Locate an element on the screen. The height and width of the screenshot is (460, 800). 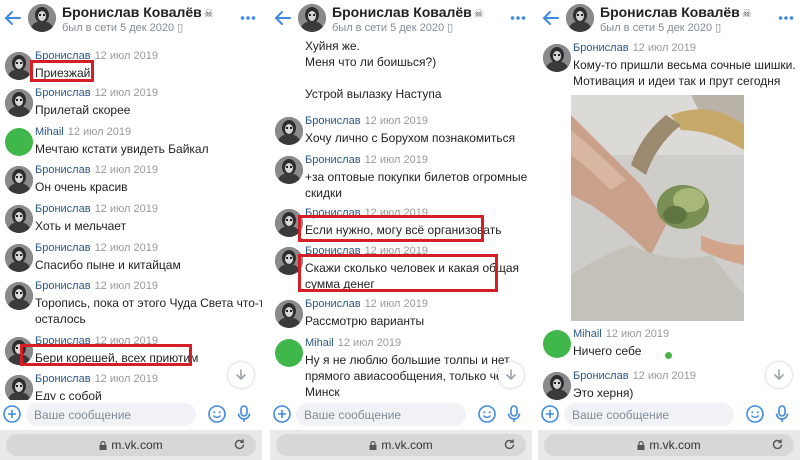
message-text: Хочу лично с Борухом познакомиться is located at coordinates (410, 138).